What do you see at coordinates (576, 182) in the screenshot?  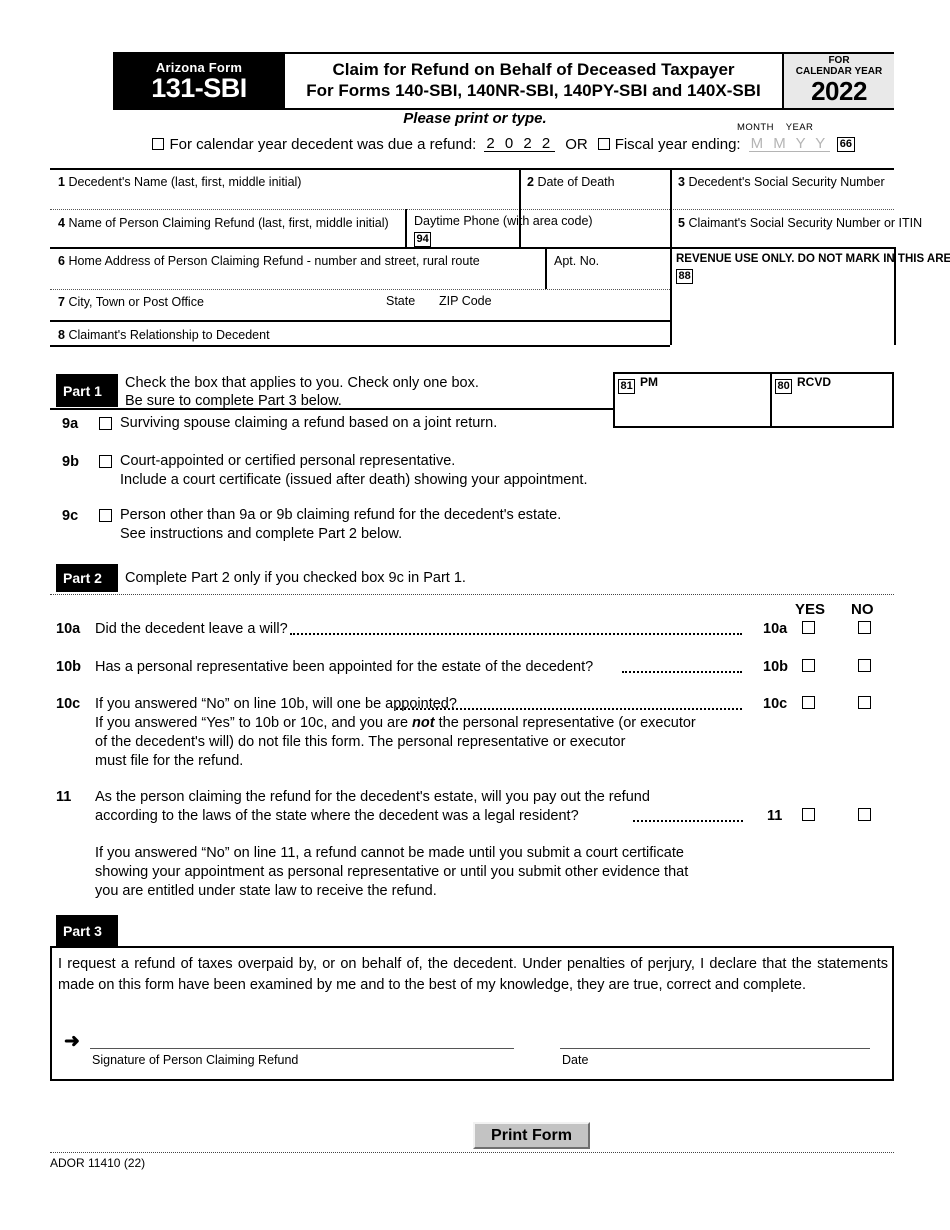 I see `field-2-label: Date of Death` at bounding box center [576, 182].